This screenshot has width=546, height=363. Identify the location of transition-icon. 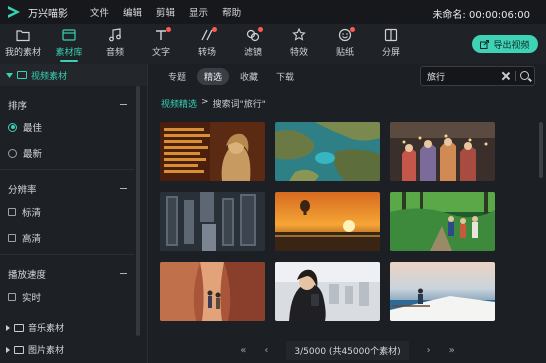
(207, 35).